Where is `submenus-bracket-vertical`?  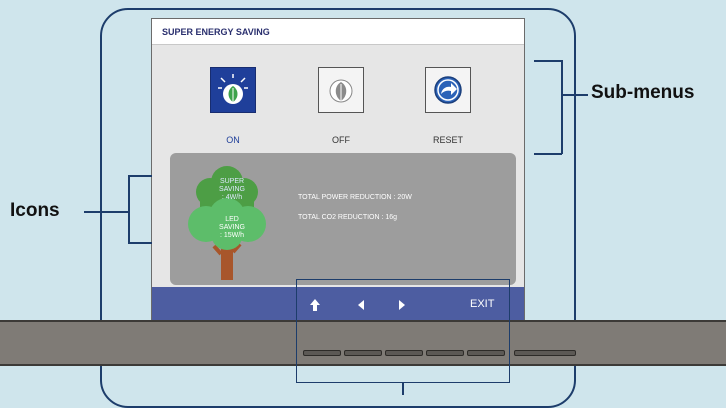
submenus-bracket-vertical is located at coordinates (562, 107).